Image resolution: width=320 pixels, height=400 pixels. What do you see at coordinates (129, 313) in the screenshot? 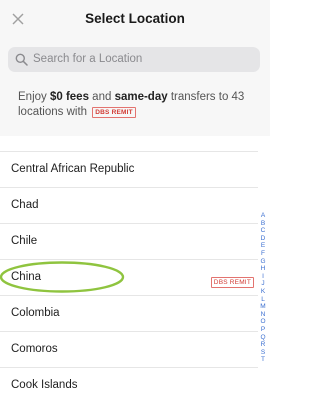
I see `list-item: Colombia` at bounding box center [129, 313].